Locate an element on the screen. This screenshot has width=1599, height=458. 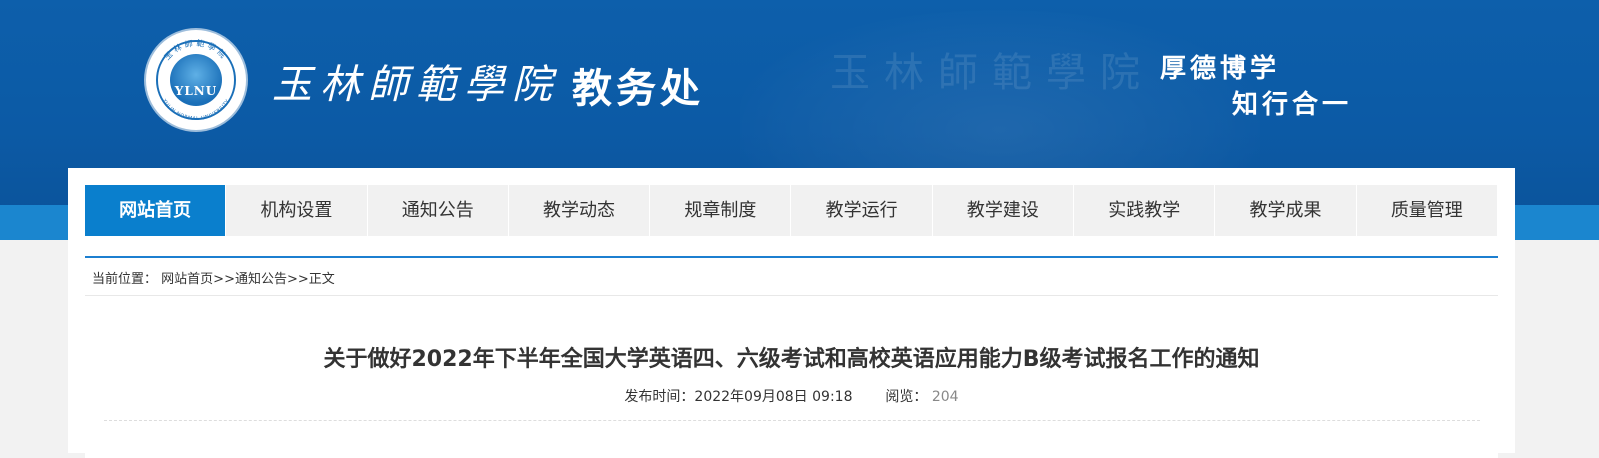
article-meta: 发布时间：2022年09月08日 09:18 阅览： 204 is located at coordinates (791, 396).